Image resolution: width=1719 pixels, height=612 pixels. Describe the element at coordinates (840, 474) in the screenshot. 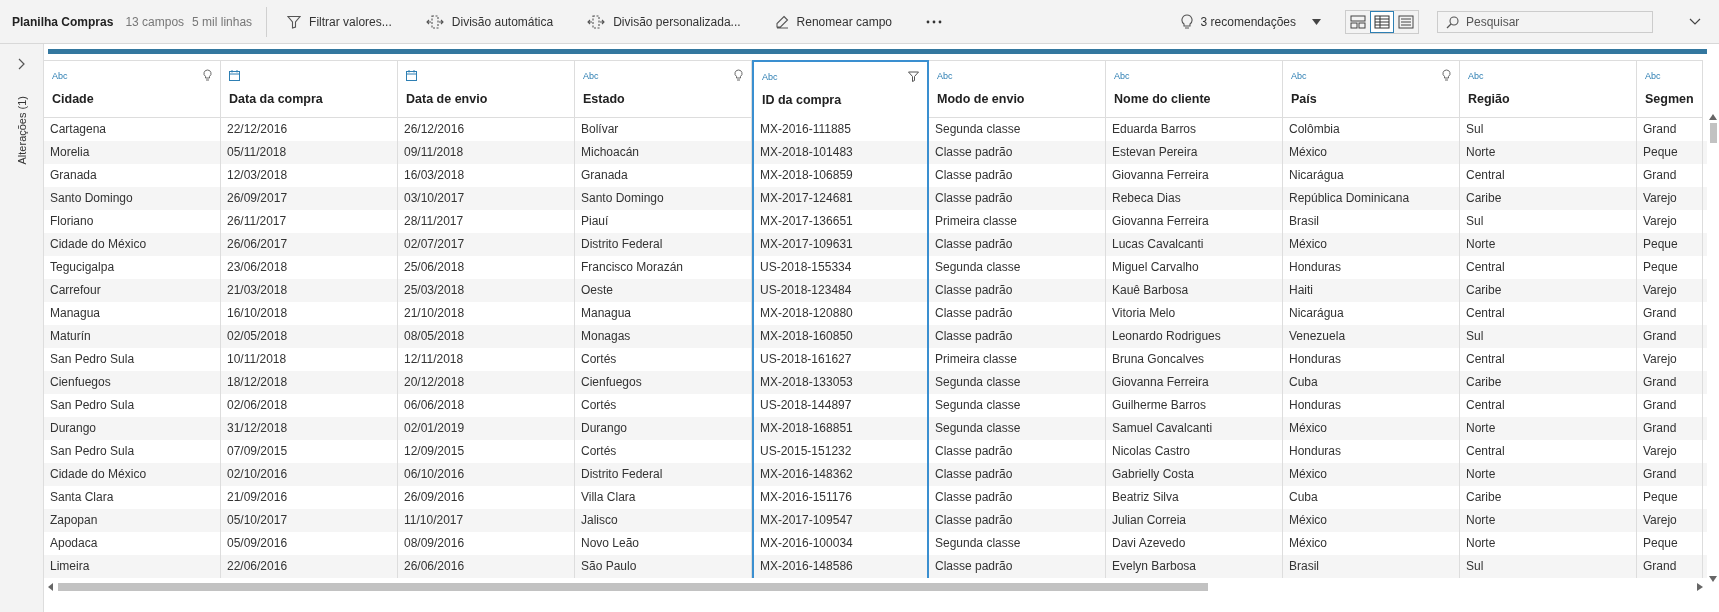

I see `table-cell: MX-2016-148362` at that location.